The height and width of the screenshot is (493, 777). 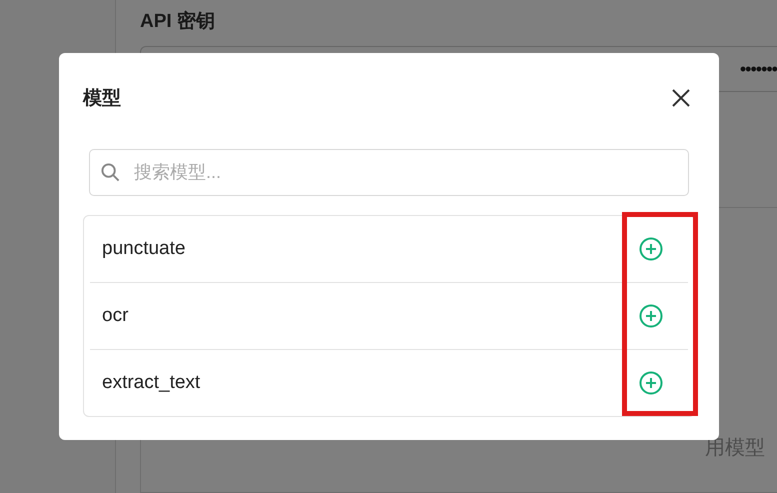 I want to click on search-icon, so click(x=110, y=172).